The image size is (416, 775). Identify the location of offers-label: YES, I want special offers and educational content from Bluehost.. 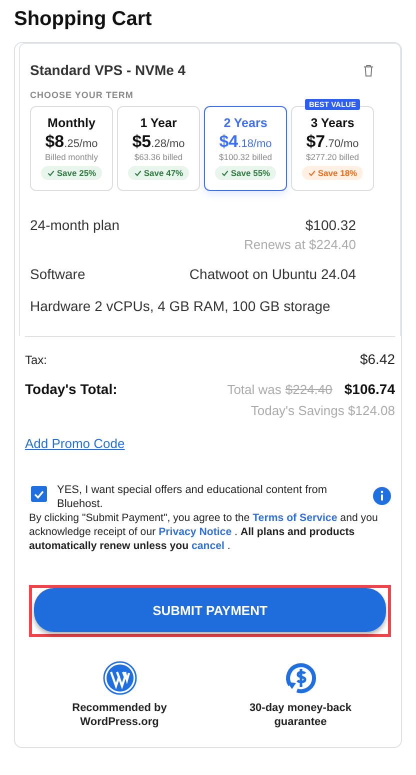
(192, 497).